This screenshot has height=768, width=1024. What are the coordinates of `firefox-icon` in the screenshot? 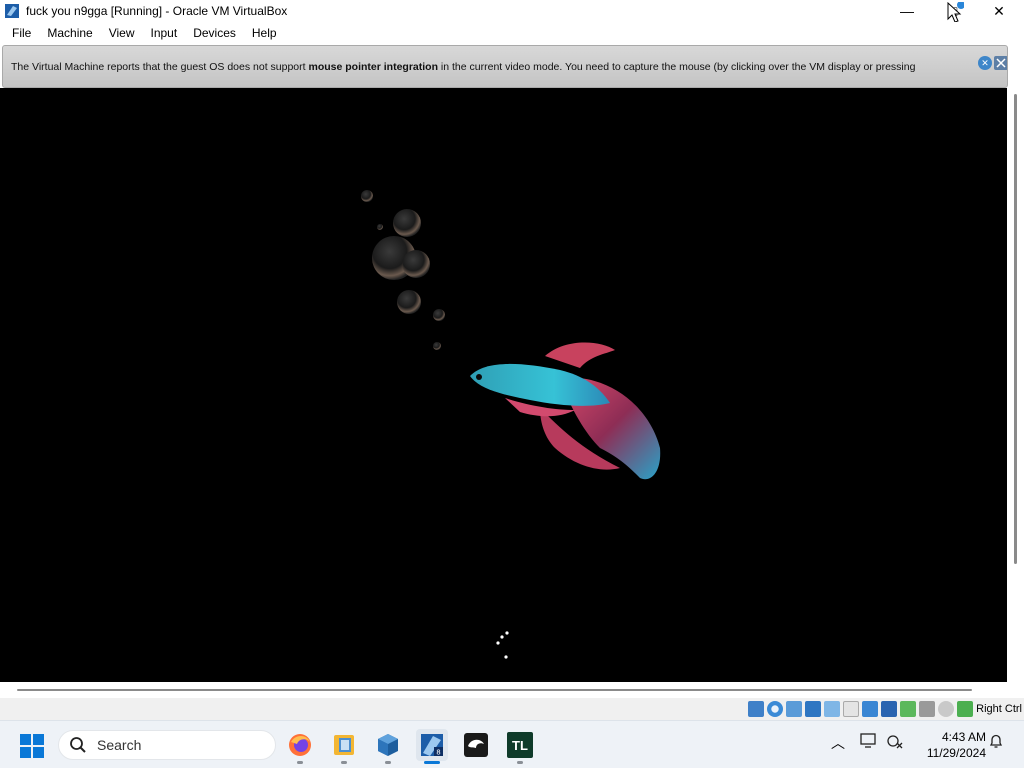 It's located at (300, 745).